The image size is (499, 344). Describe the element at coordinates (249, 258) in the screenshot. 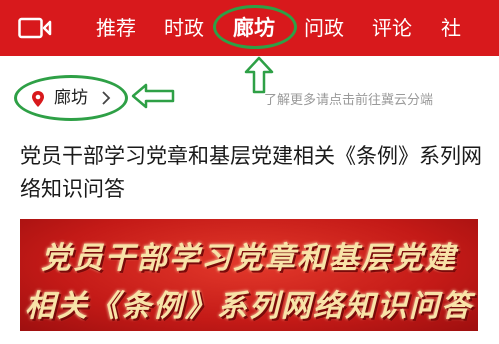

I see `banner-text-line1: 党员干部学习党章和基层党建` at that location.